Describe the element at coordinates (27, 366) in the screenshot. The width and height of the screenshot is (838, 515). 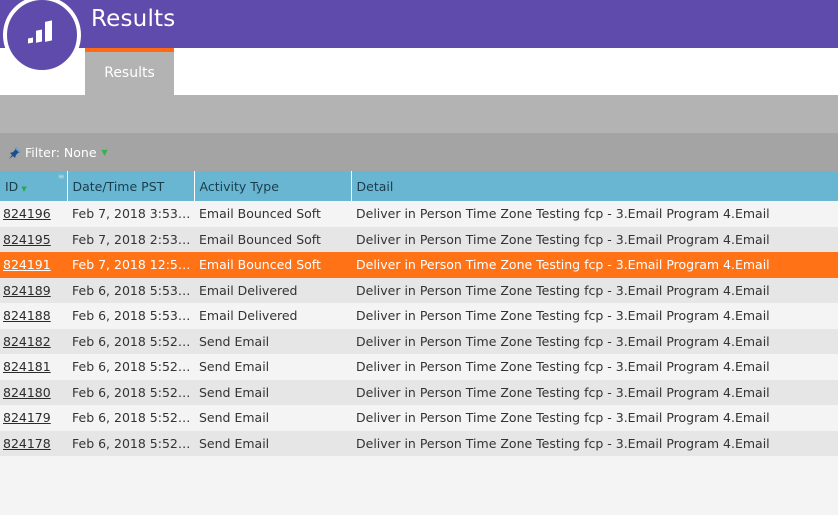
I see `activity-id-link: 824181` at that location.